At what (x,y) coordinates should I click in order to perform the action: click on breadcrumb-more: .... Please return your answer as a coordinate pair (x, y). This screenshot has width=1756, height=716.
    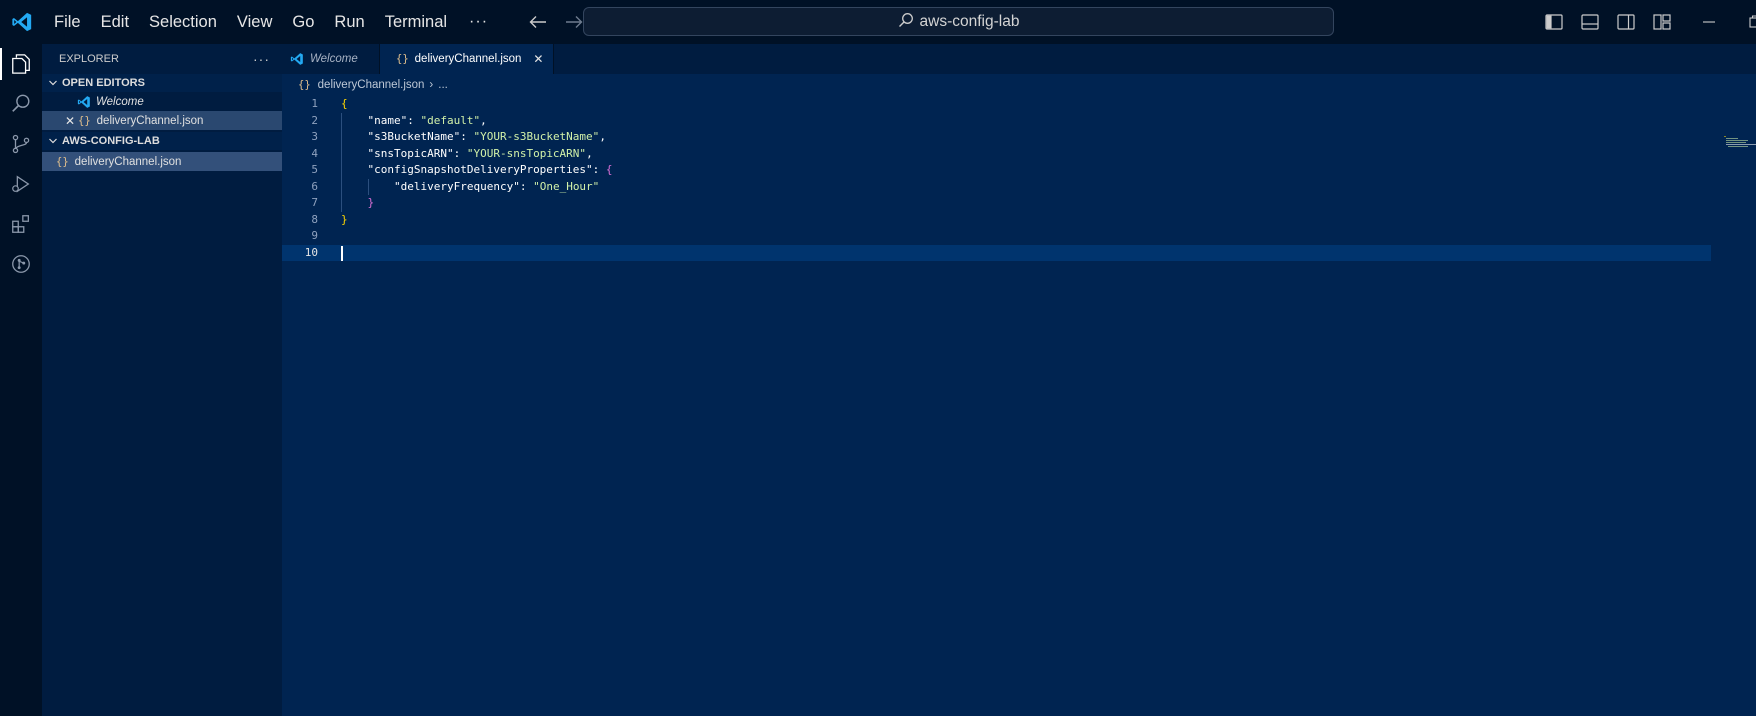
    Looking at the image, I should click on (443, 85).